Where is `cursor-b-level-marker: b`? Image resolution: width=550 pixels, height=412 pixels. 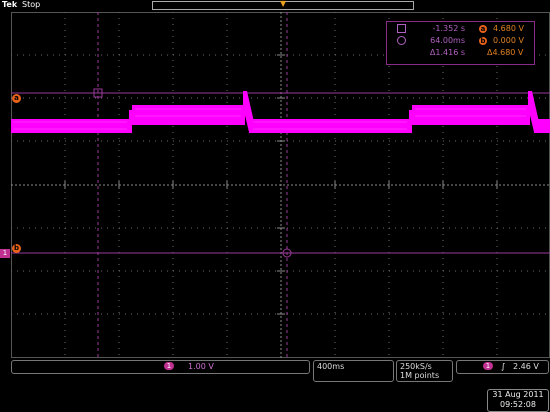
cursor-b-level-marker: b is located at coordinates (16, 248).